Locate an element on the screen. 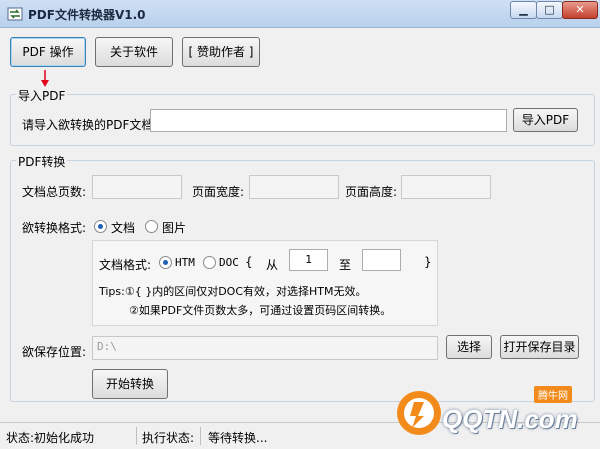  watermark-tag: 腾牛网 is located at coordinates (553, 394).